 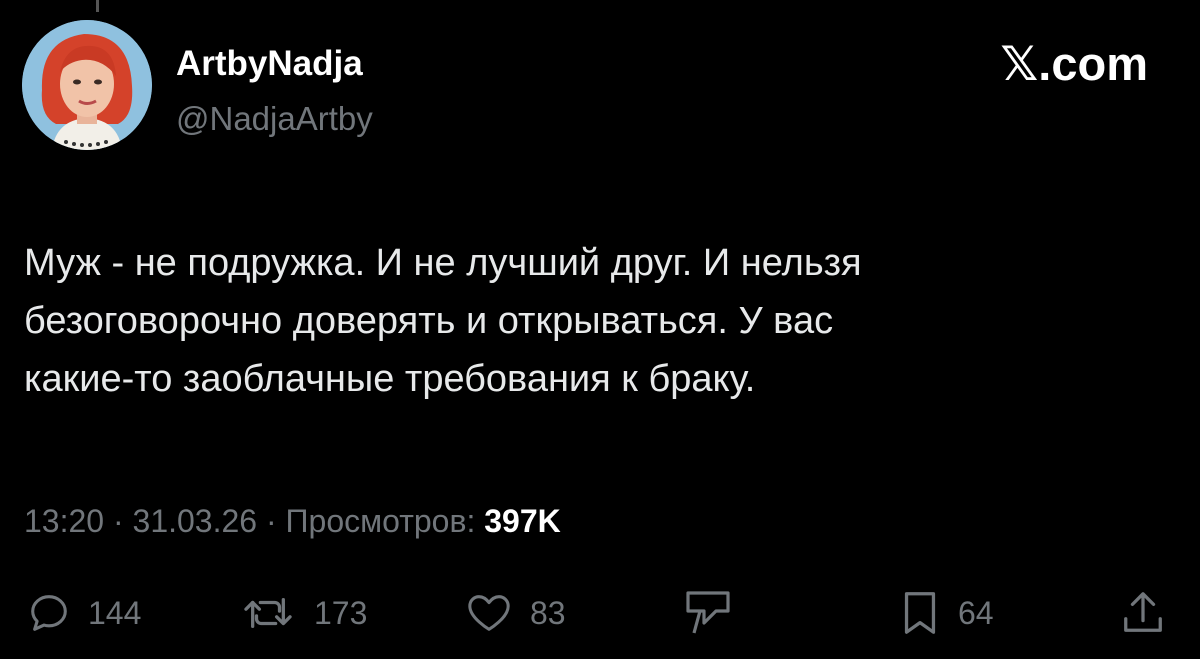 What do you see at coordinates (83, 613) in the screenshot?
I see `reply-button: 144` at bounding box center [83, 613].